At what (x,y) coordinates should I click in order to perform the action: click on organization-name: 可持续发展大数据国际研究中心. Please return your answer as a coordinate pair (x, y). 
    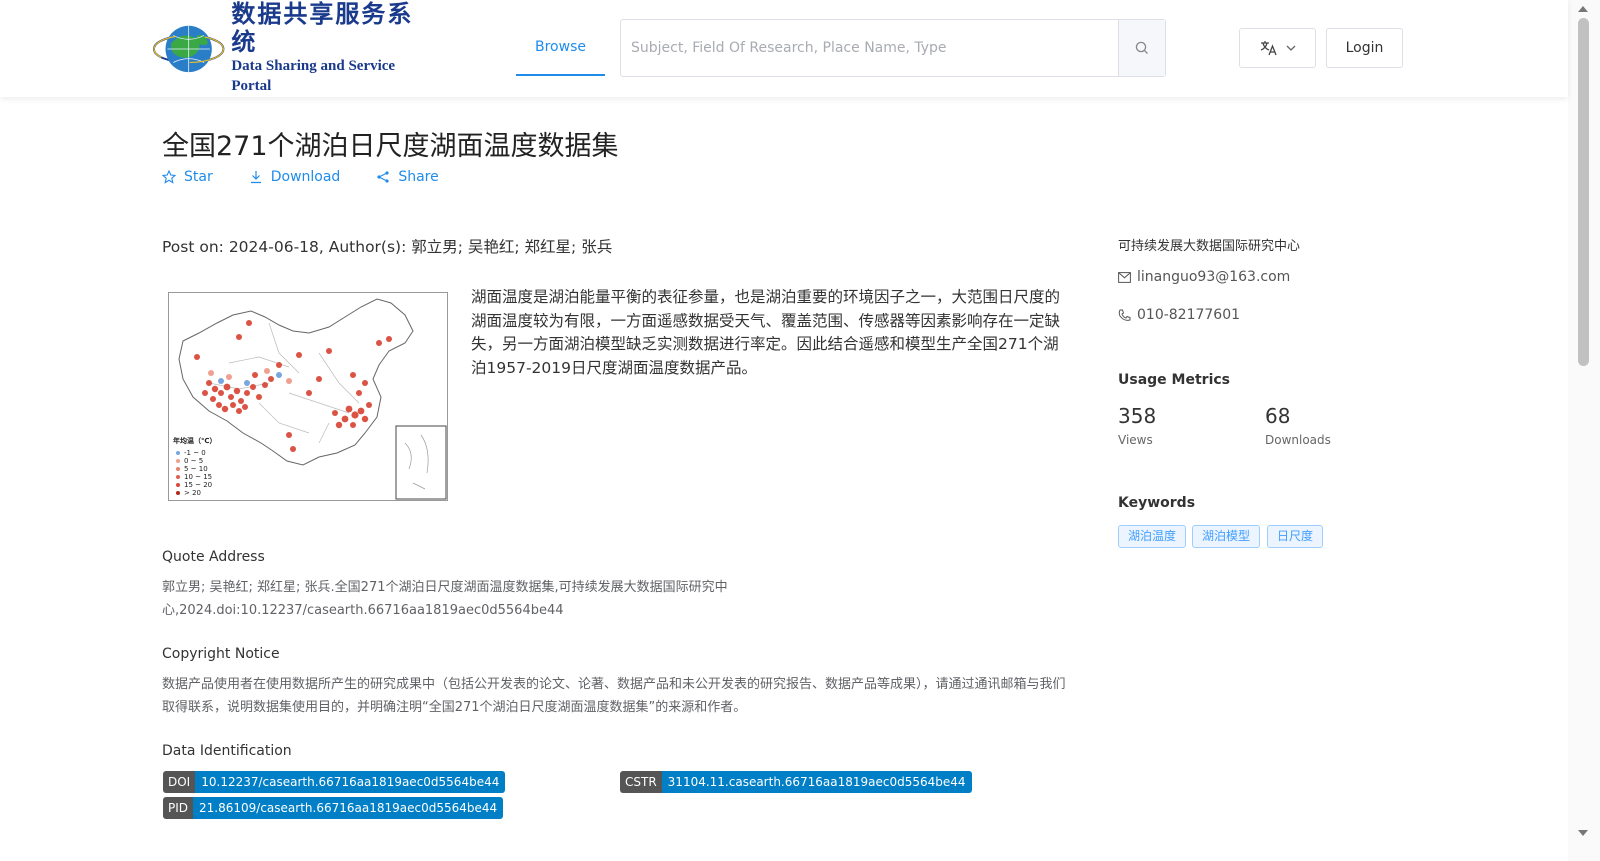
    Looking at the image, I should click on (1209, 246).